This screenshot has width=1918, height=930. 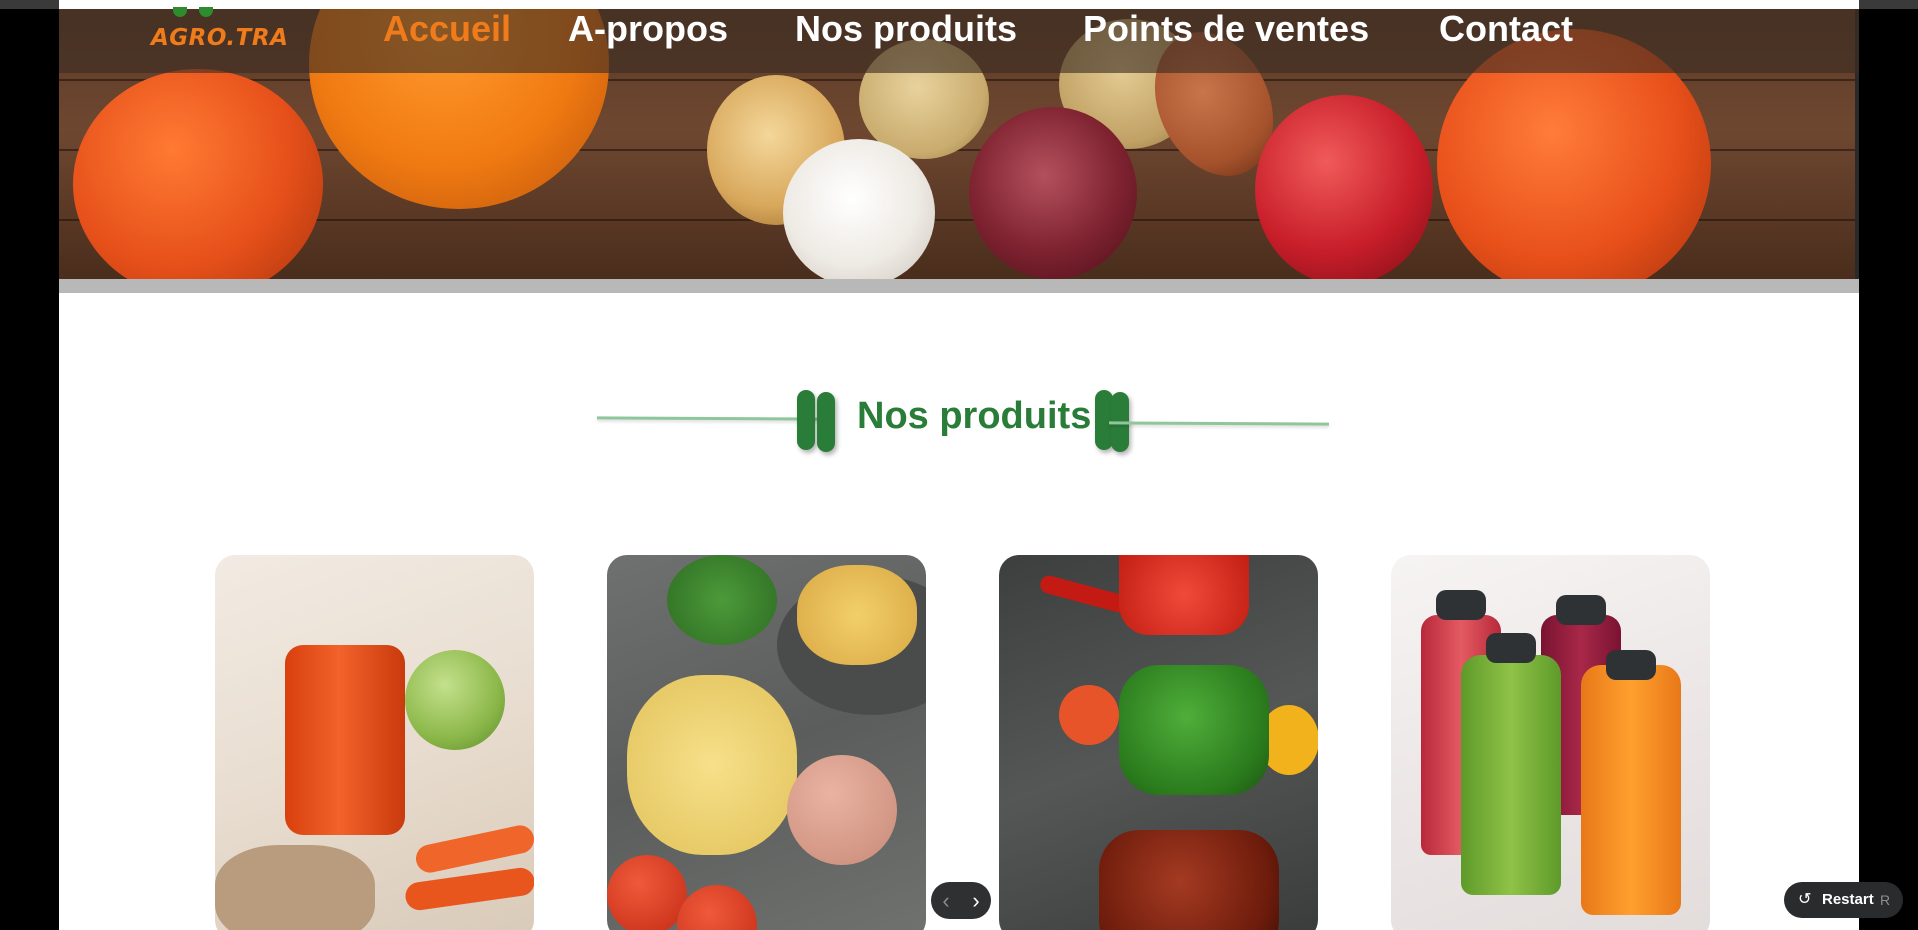 I want to click on carousel-nav: ‹ ›, so click(x=961, y=900).